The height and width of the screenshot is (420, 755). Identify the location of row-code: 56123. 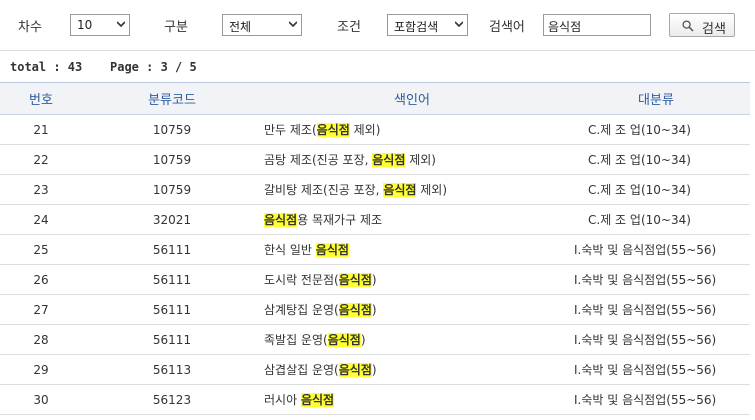
(172, 399).